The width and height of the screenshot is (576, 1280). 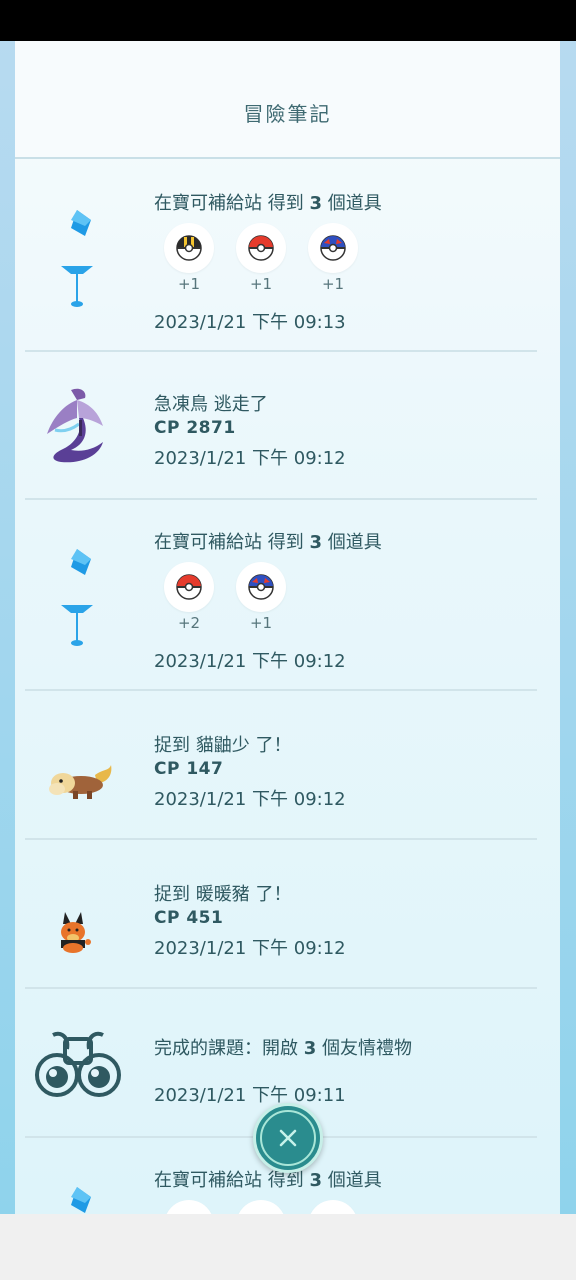 I want to click on journal-header: 冒險筆記, so click(x=287, y=100).